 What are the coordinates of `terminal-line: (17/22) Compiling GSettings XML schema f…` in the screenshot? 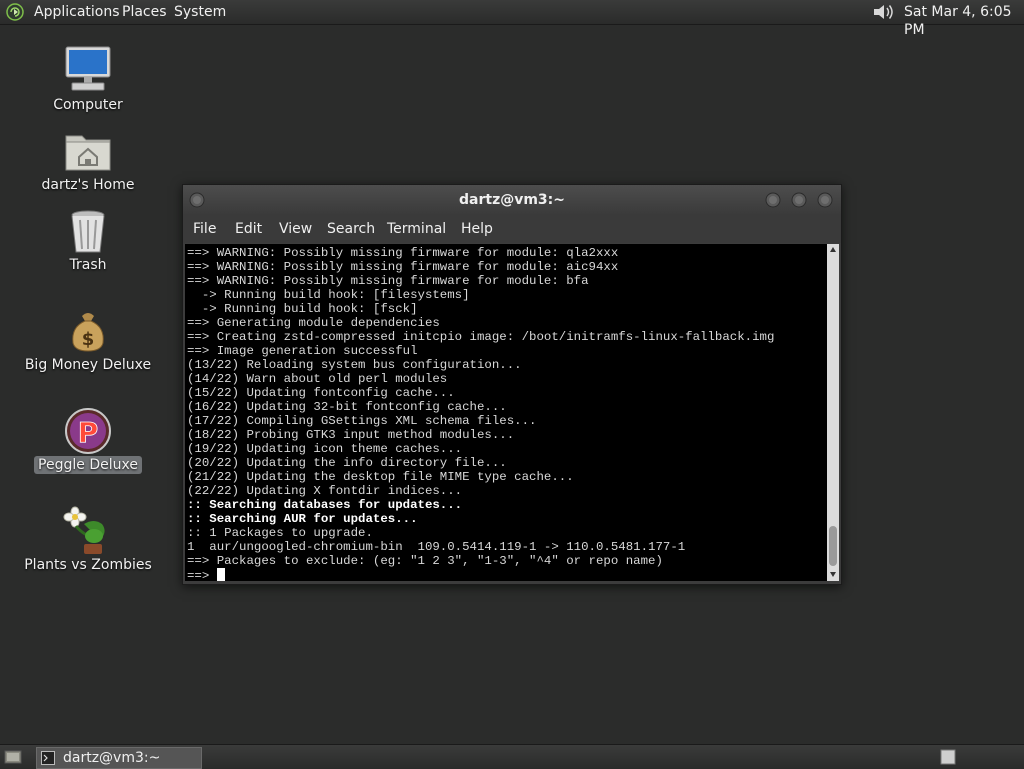 It's located at (362, 421).